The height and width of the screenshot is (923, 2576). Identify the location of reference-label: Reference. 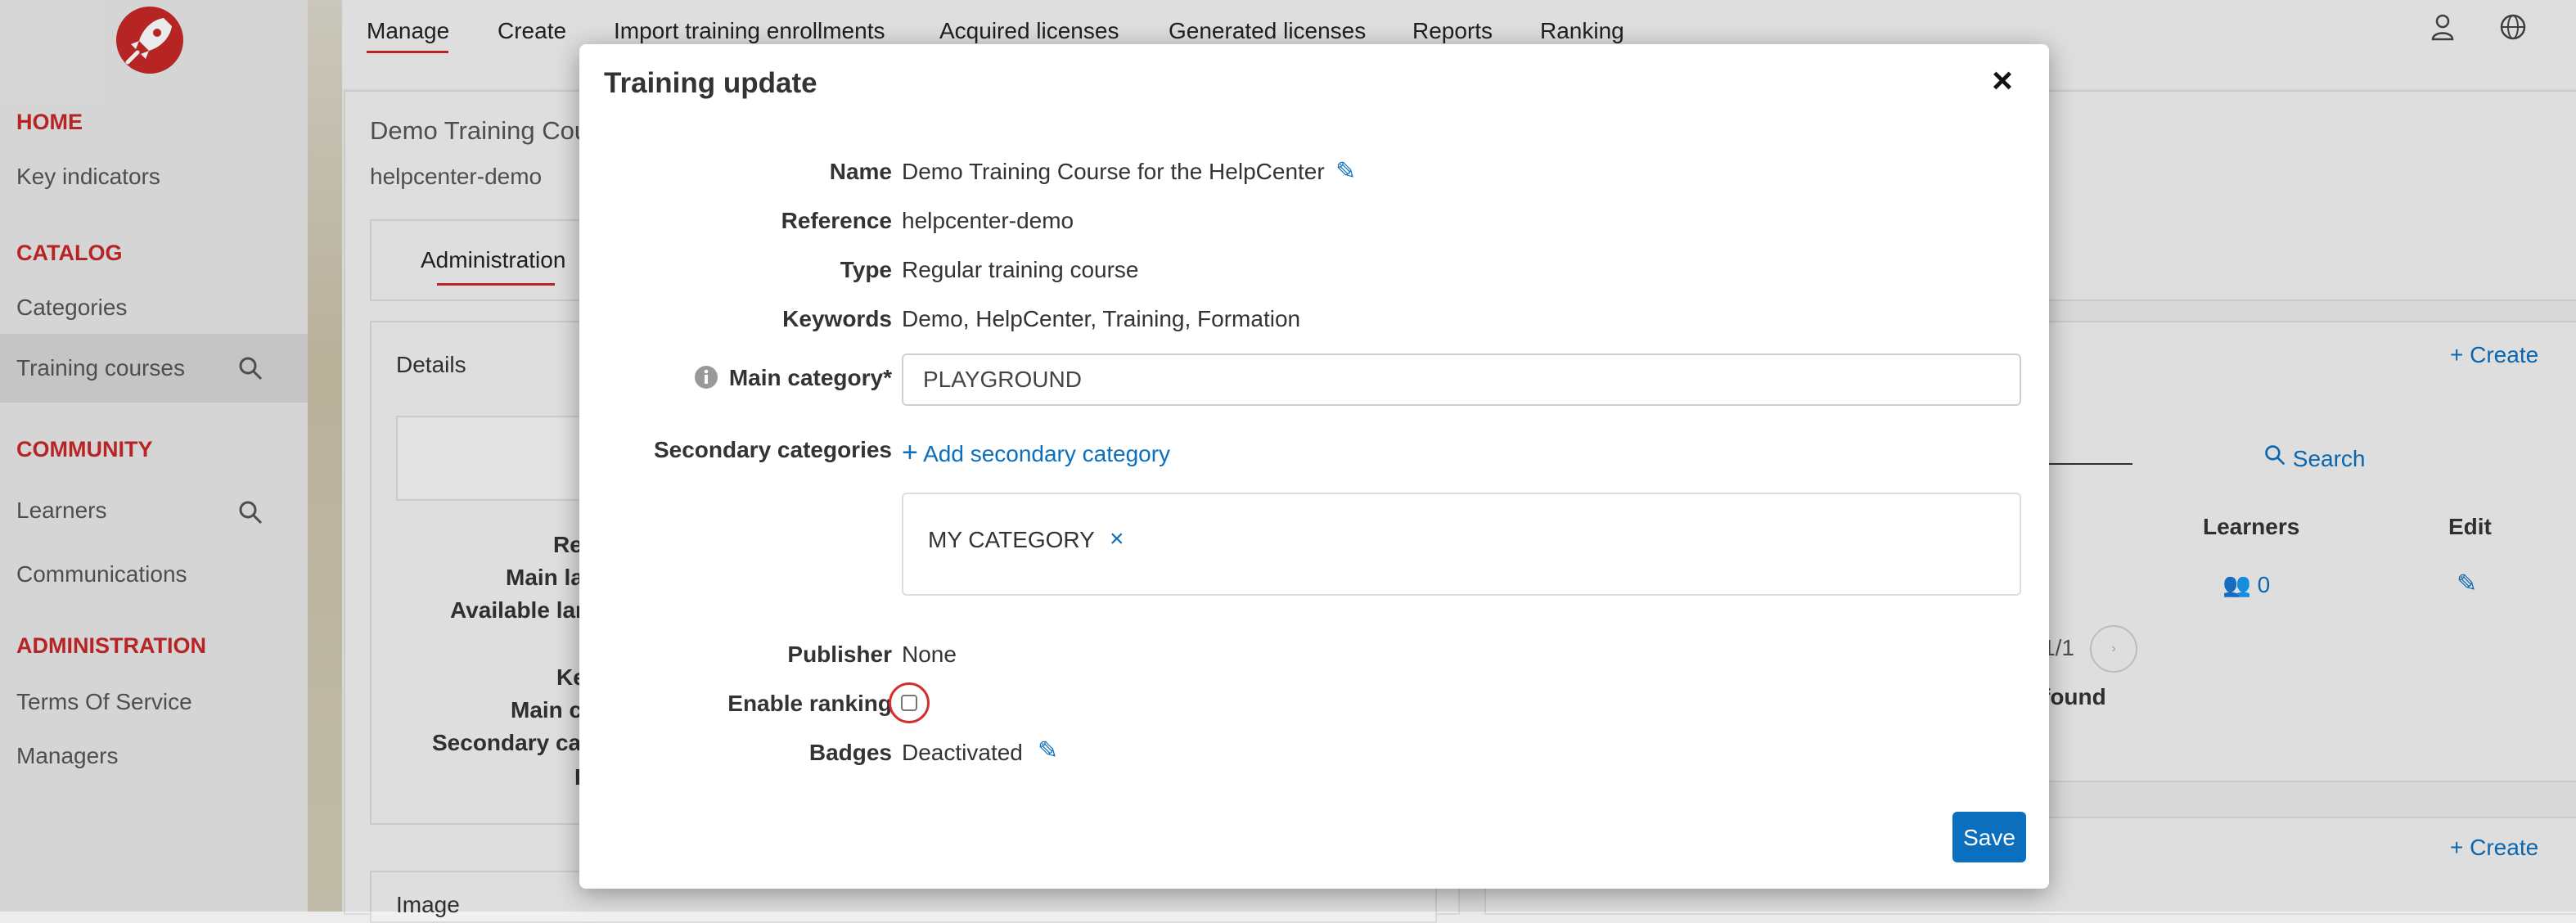
(836, 221).